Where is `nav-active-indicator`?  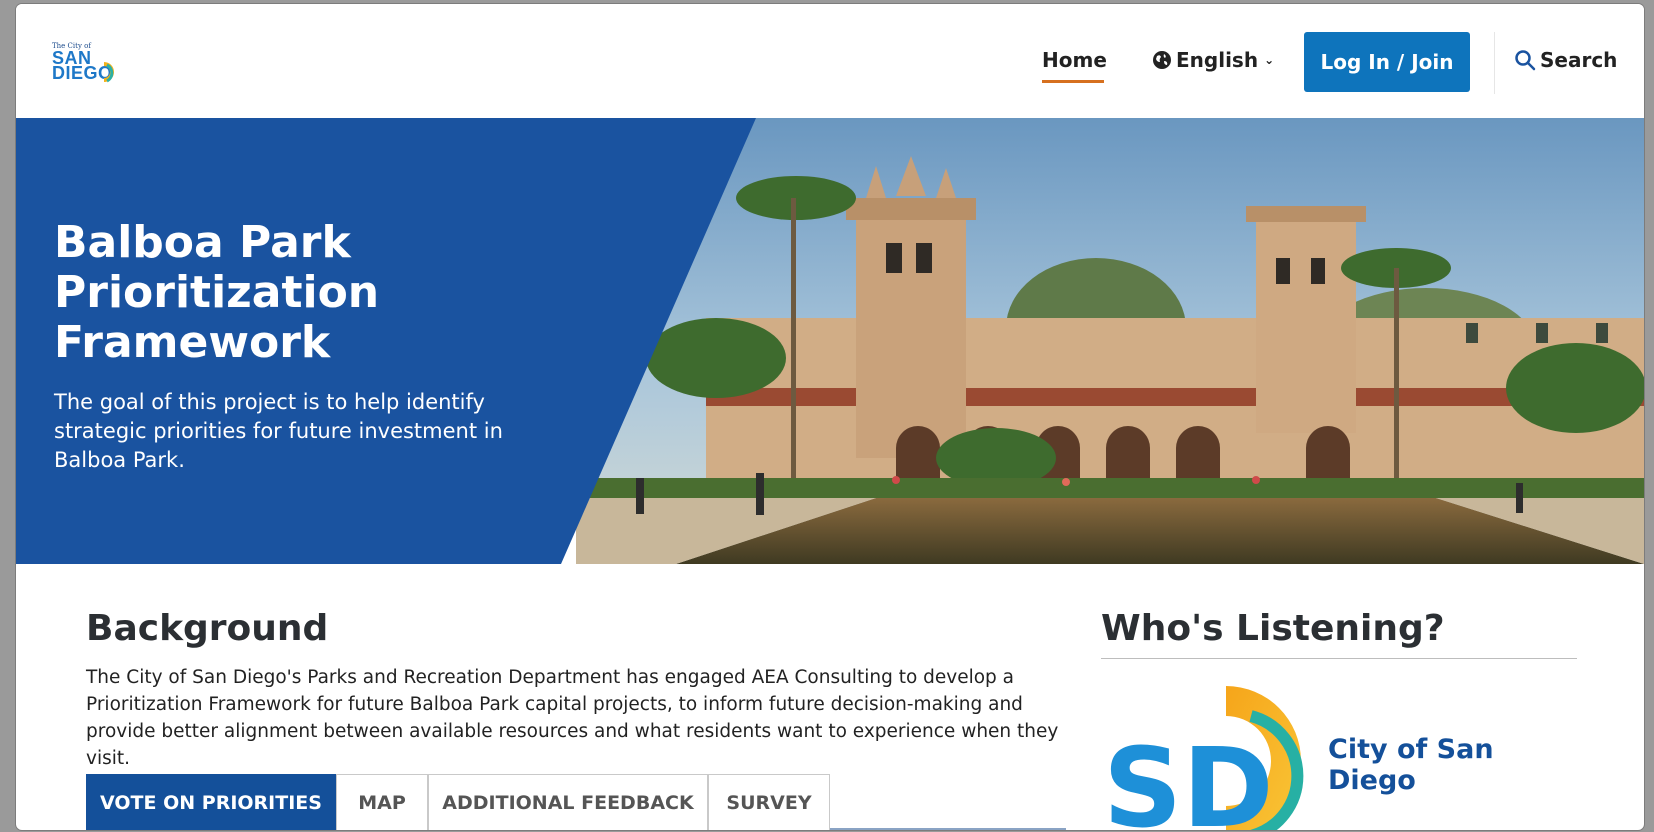 nav-active-indicator is located at coordinates (1073, 81).